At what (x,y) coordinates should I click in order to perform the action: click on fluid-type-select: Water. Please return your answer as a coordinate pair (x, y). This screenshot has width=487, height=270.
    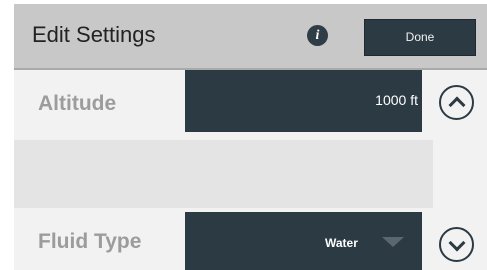
    Looking at the image, I should click on (303, 241).